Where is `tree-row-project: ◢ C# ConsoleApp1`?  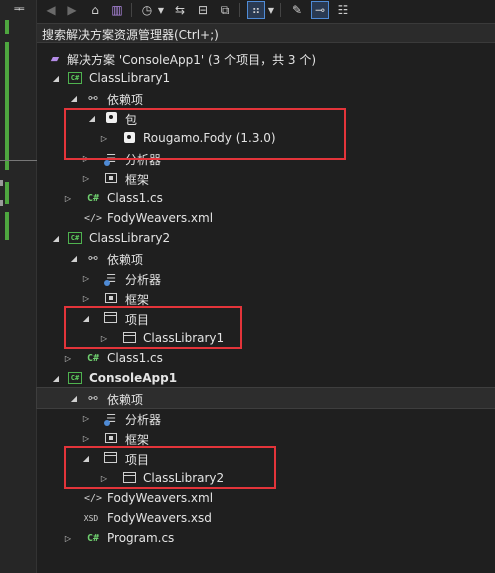
tree-row-project: ◢ C# ConsoleApp1 is located at coordinates (266, 378).